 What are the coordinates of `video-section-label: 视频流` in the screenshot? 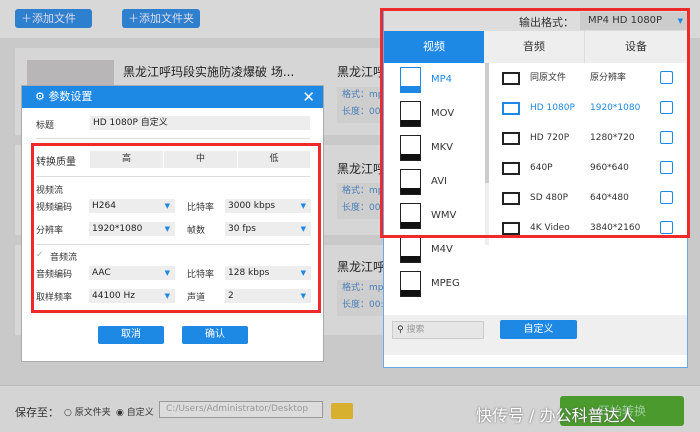 It's located at (50, 191).